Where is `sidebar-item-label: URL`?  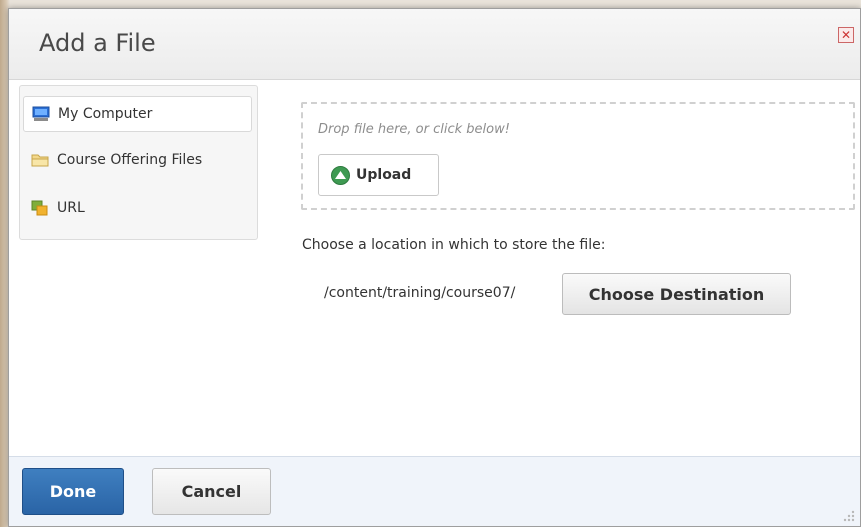 sidebar-item-label: URL is located at coordinates (71, 208).